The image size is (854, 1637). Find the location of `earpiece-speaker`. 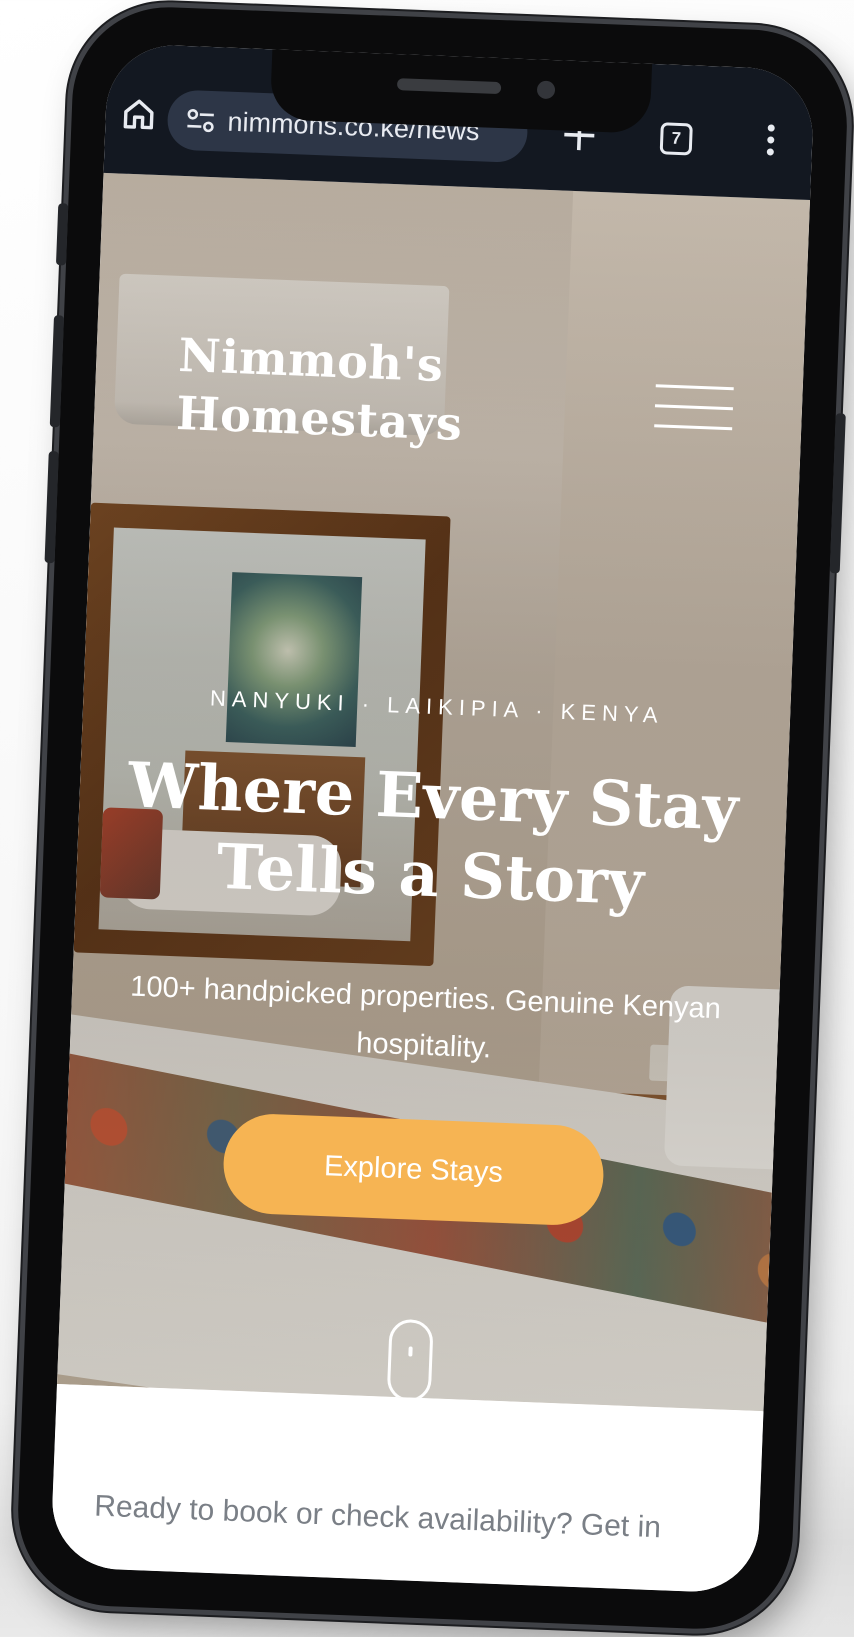

earpiece-speaker is located at coordinates (448, 86).